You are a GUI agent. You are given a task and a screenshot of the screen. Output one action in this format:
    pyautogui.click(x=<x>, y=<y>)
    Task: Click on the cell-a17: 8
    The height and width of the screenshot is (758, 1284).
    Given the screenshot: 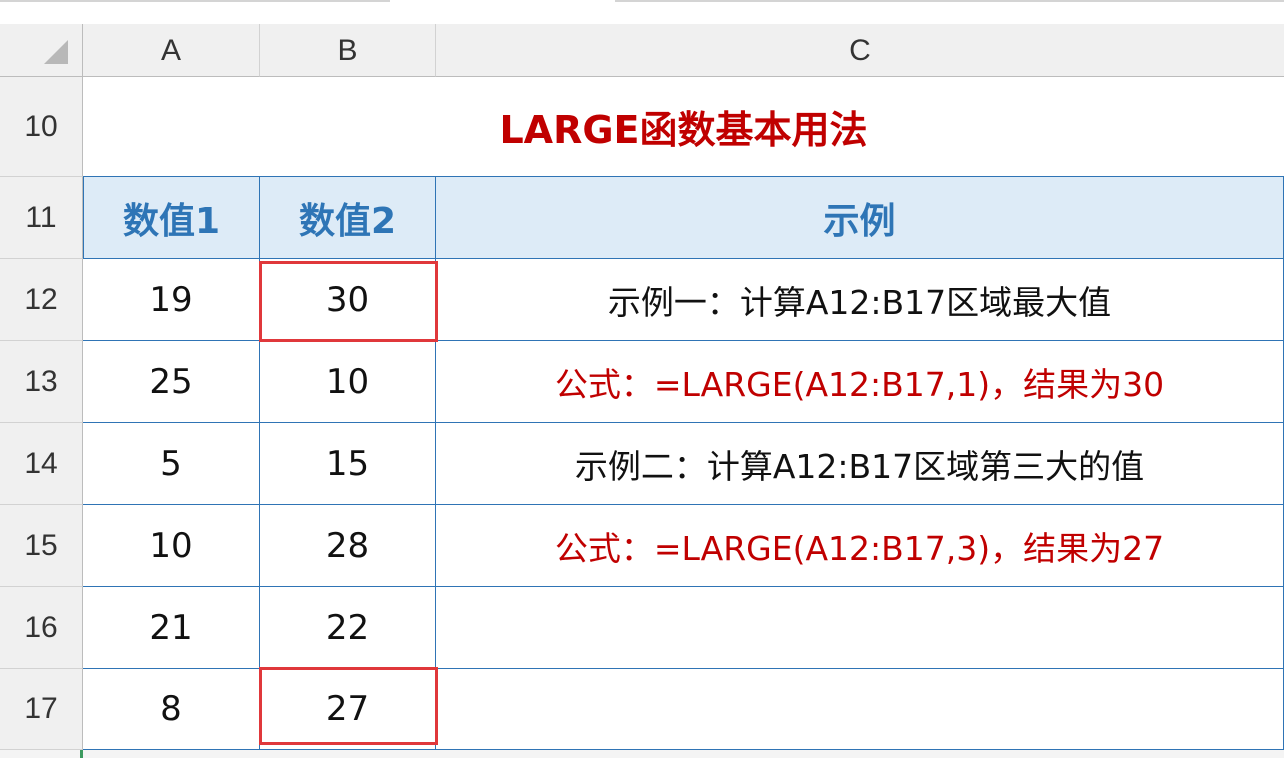 What is the action you would take?
    pyautogui.click(x=171, y=709)
    